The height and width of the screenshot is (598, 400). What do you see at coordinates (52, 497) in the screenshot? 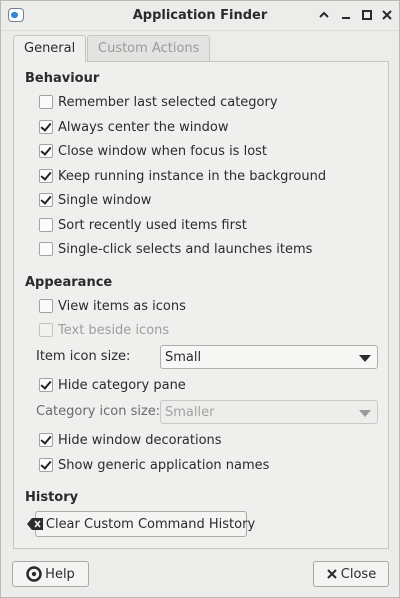
I see `history-heading: History` at bounding box center [52, 497].